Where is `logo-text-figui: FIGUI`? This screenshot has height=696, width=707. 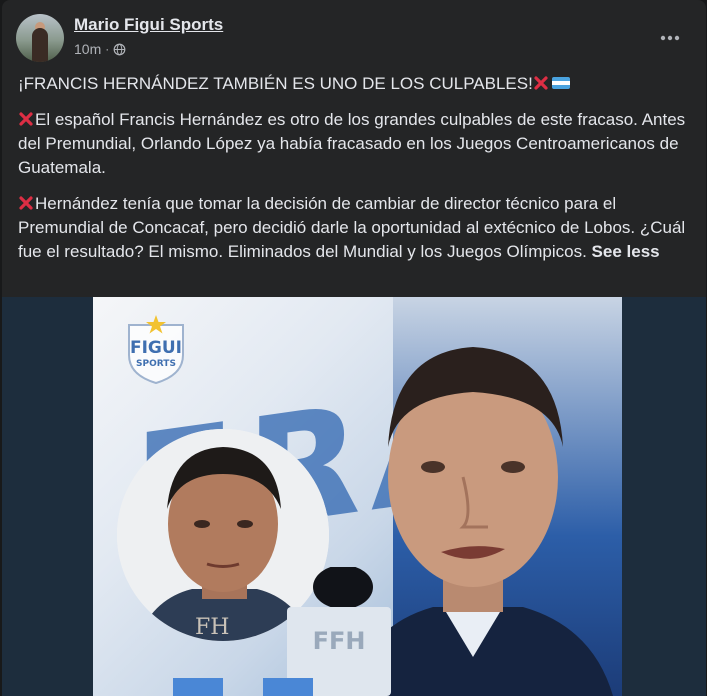 logo-text-figui: FIGUI is located at coordinates (156, 348).